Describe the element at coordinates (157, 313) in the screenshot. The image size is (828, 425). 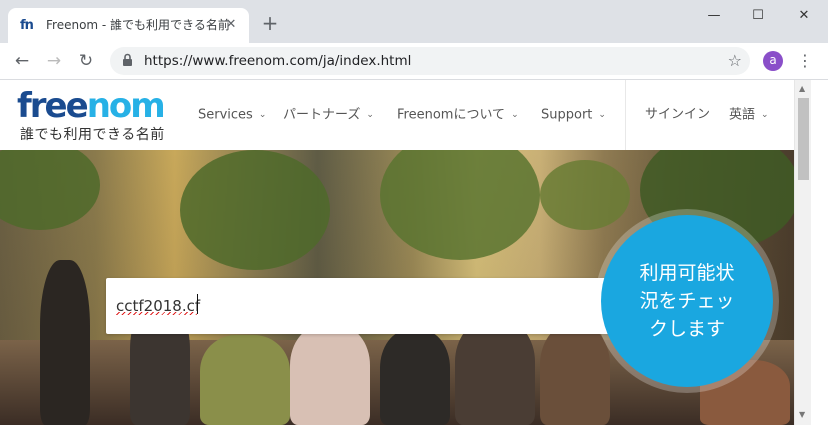
I see `spellcheck-underline` at that location.